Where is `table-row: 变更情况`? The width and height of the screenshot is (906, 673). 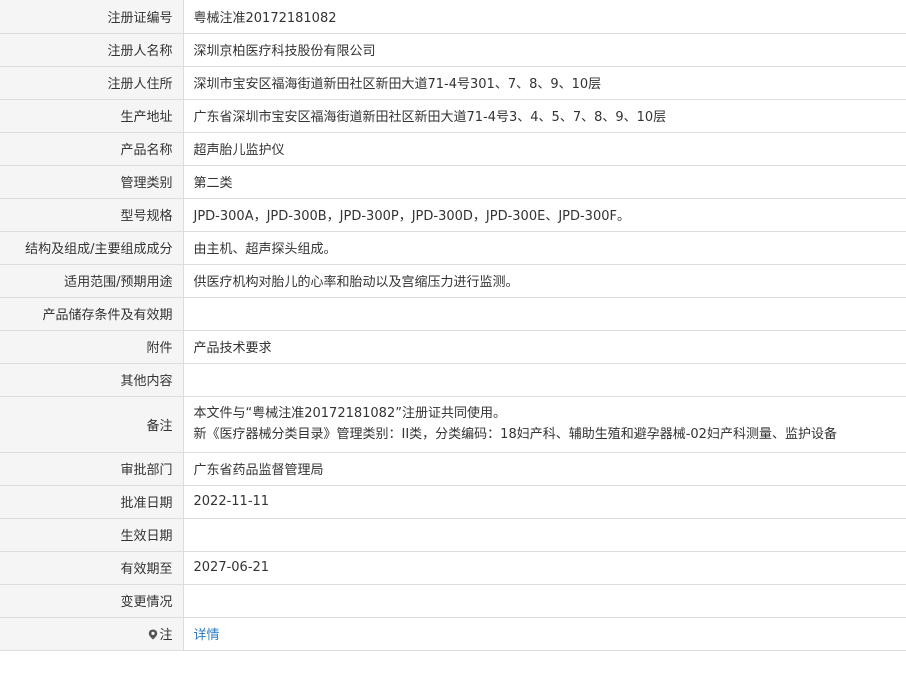 table-row: 变更情况 is located at coordinates (453, 601).